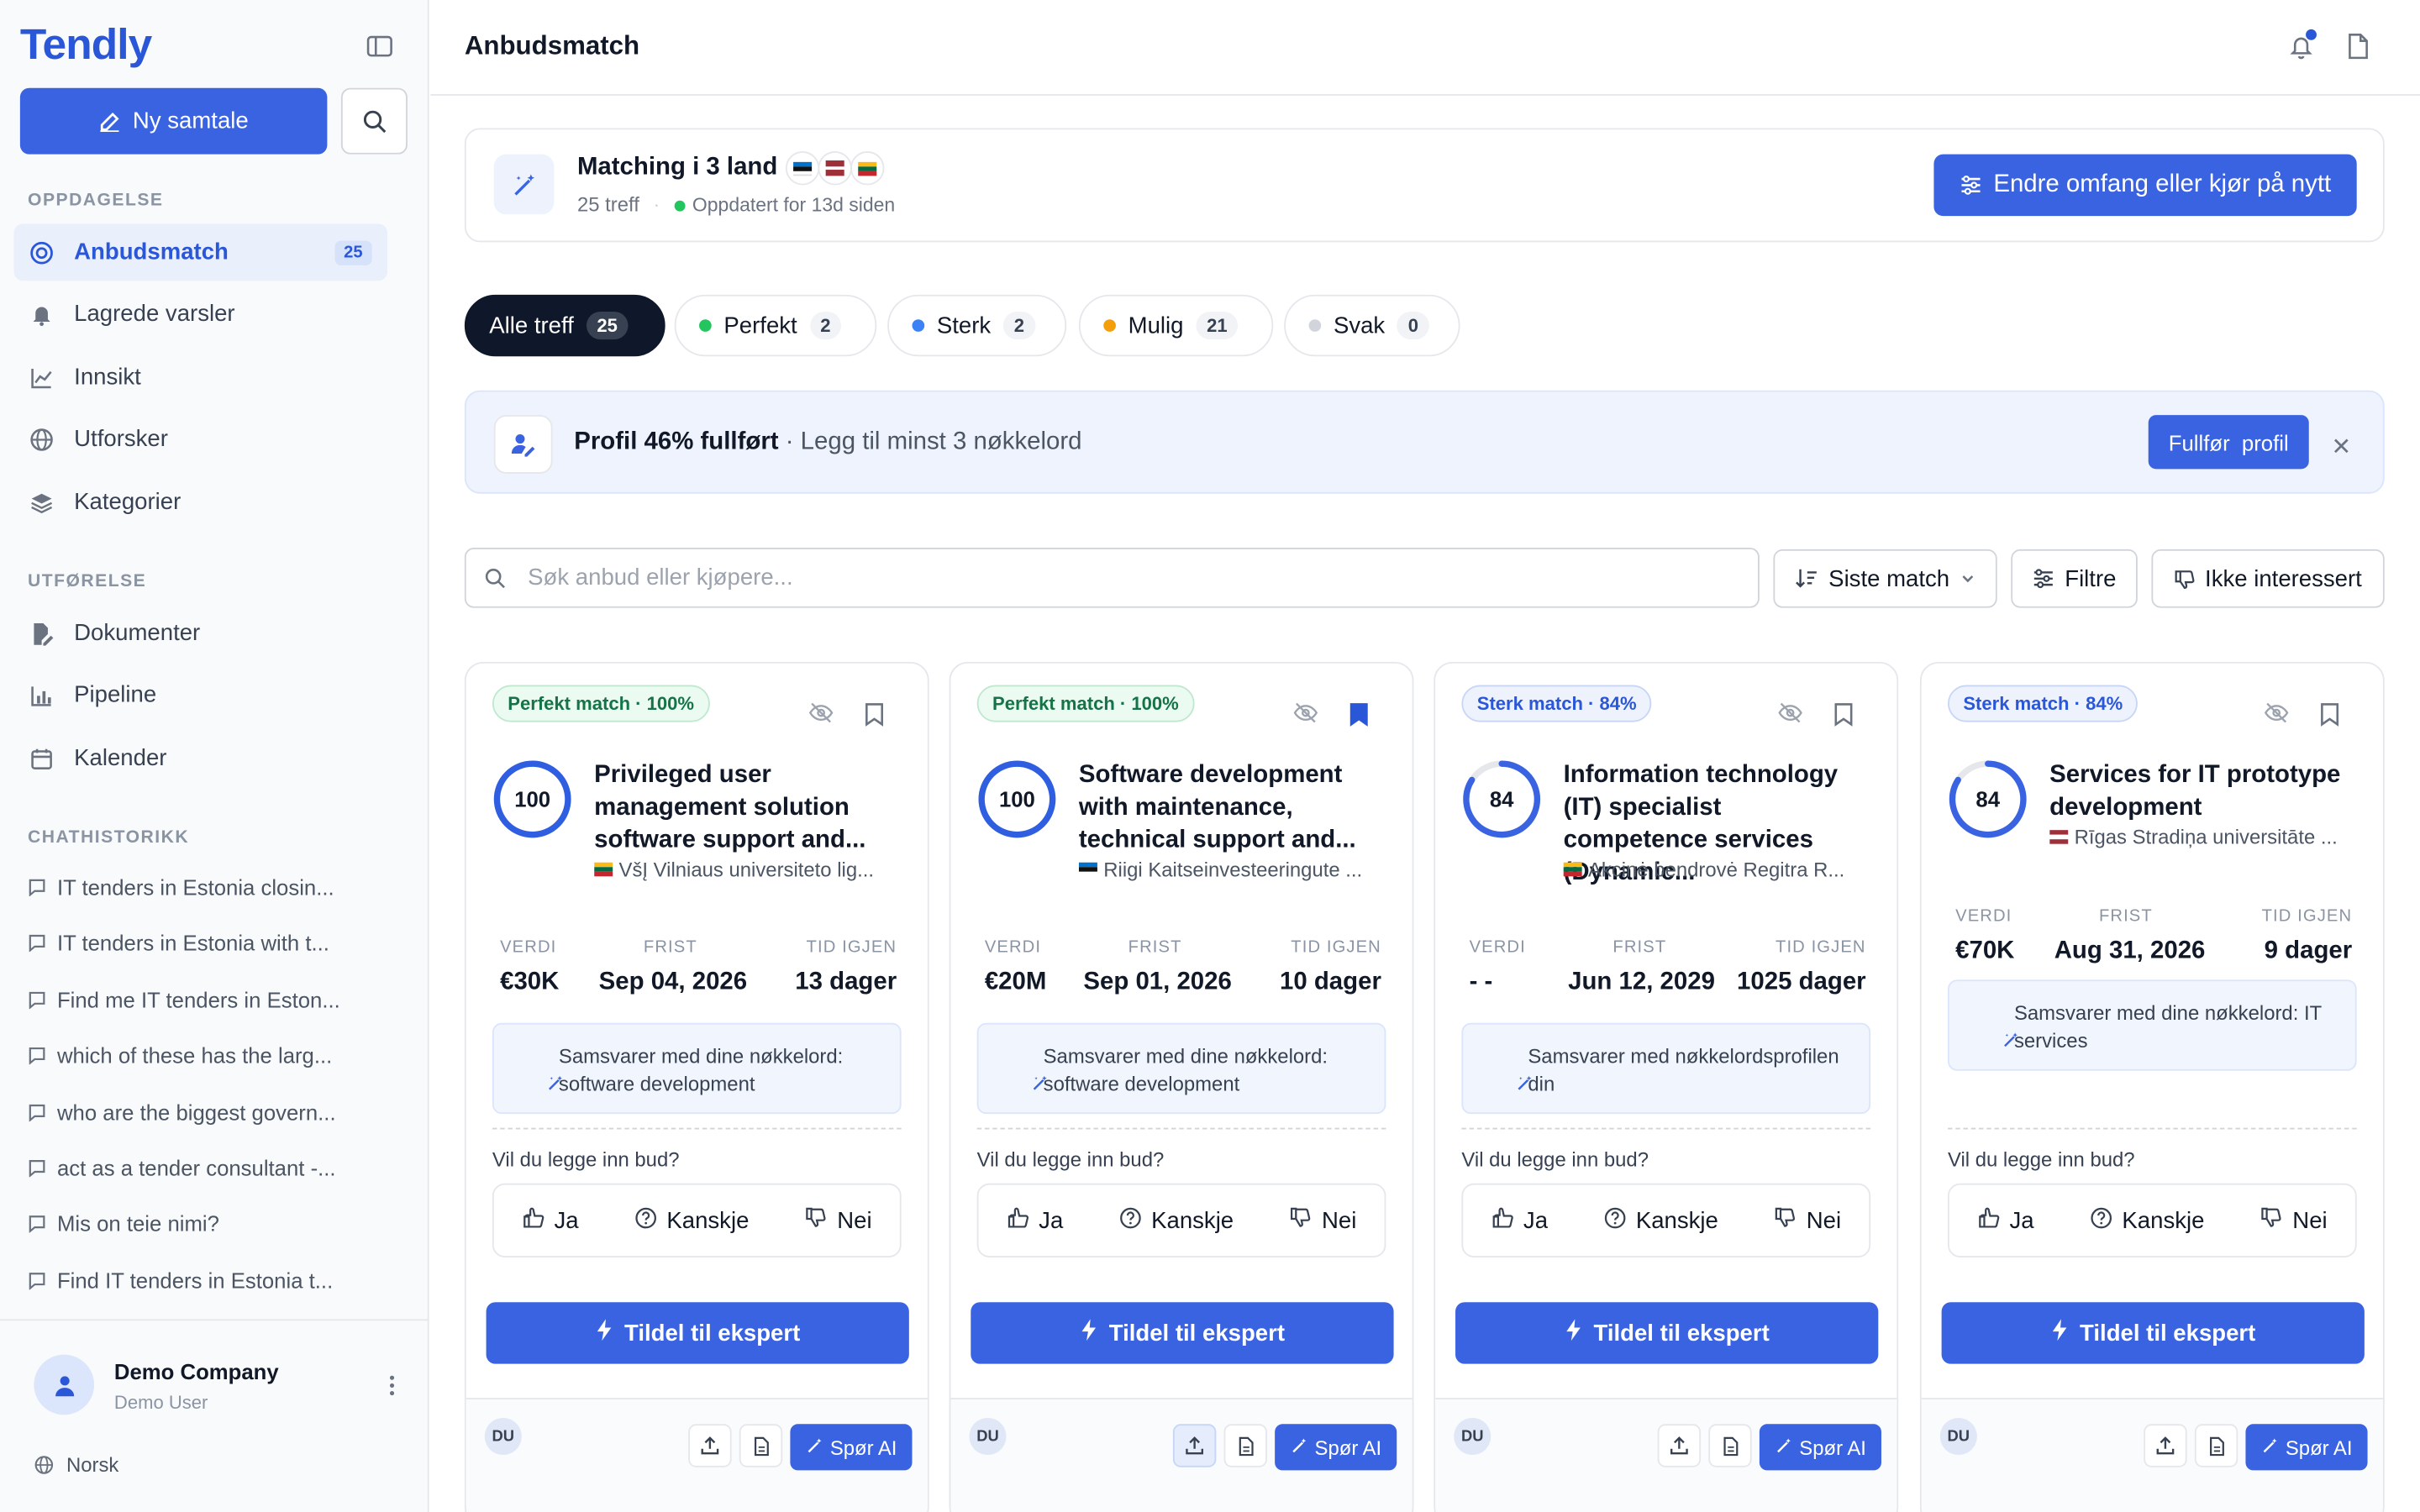 The width and height of the screenshot is (2420, 1512). What do you see at coordinates (775, 325) in the screenshot?
I see `filter-pill-perfekt: Perfekt 2` at bounding box center [775, 325].